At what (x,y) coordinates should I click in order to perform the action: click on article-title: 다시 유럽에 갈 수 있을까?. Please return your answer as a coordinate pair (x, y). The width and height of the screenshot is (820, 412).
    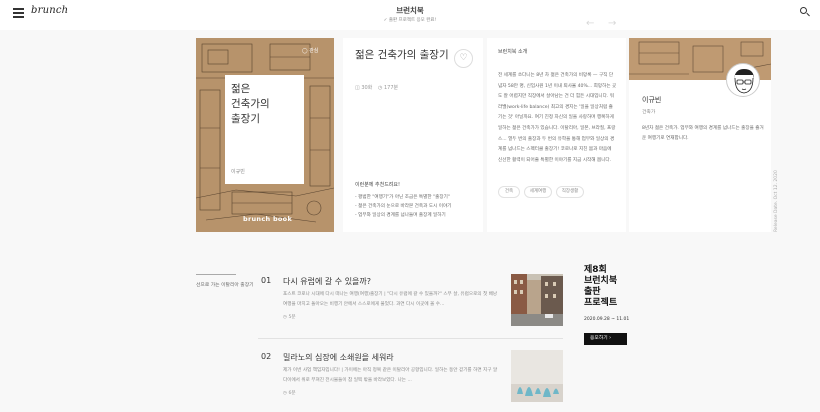
    Looking at the image, I should click on (327, 281).